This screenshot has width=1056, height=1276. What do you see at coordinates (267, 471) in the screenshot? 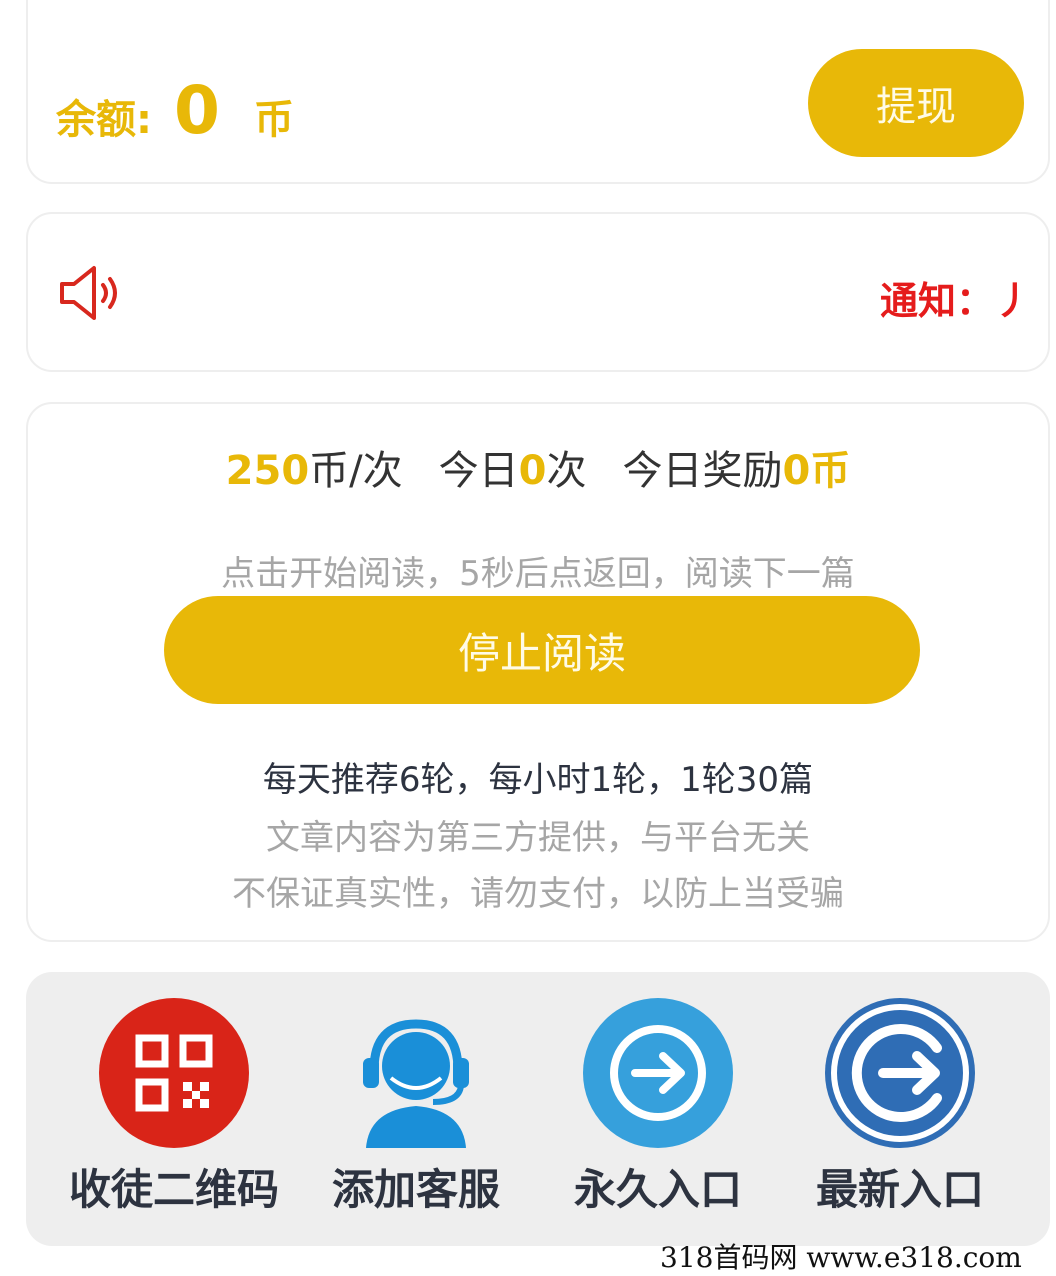
I see `reward-value: 250` at bounding box center [267, 471].